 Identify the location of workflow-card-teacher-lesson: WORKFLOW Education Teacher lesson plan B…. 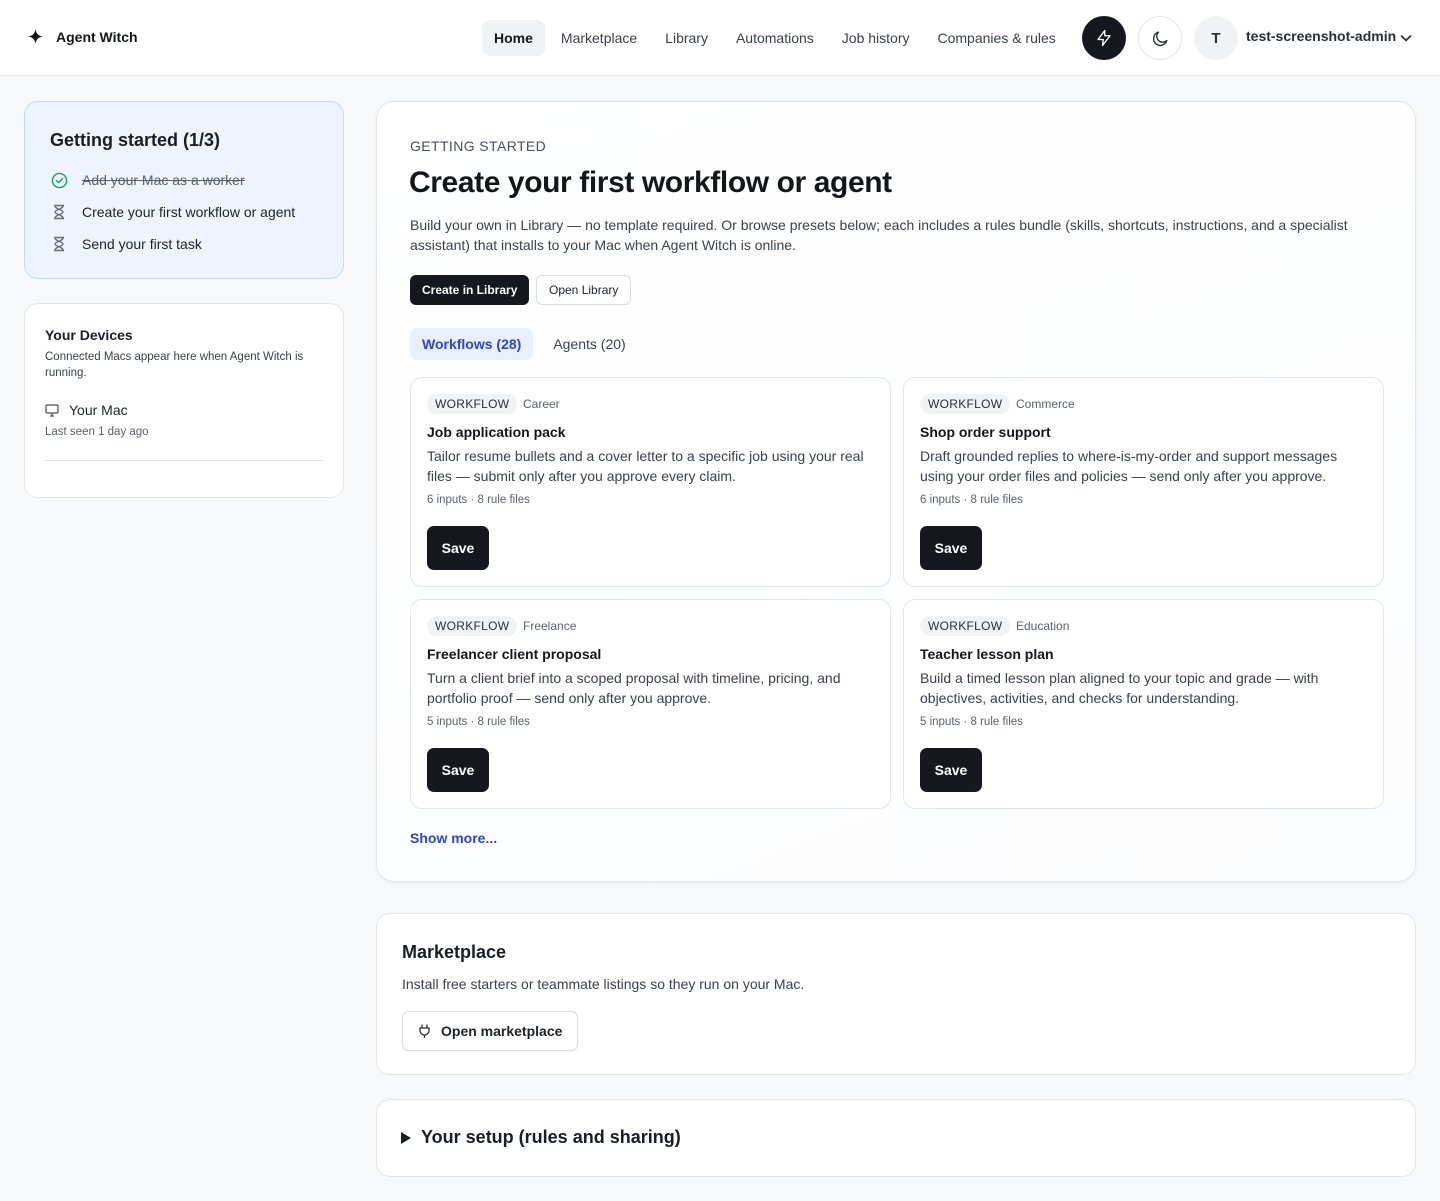
(1143, 704).